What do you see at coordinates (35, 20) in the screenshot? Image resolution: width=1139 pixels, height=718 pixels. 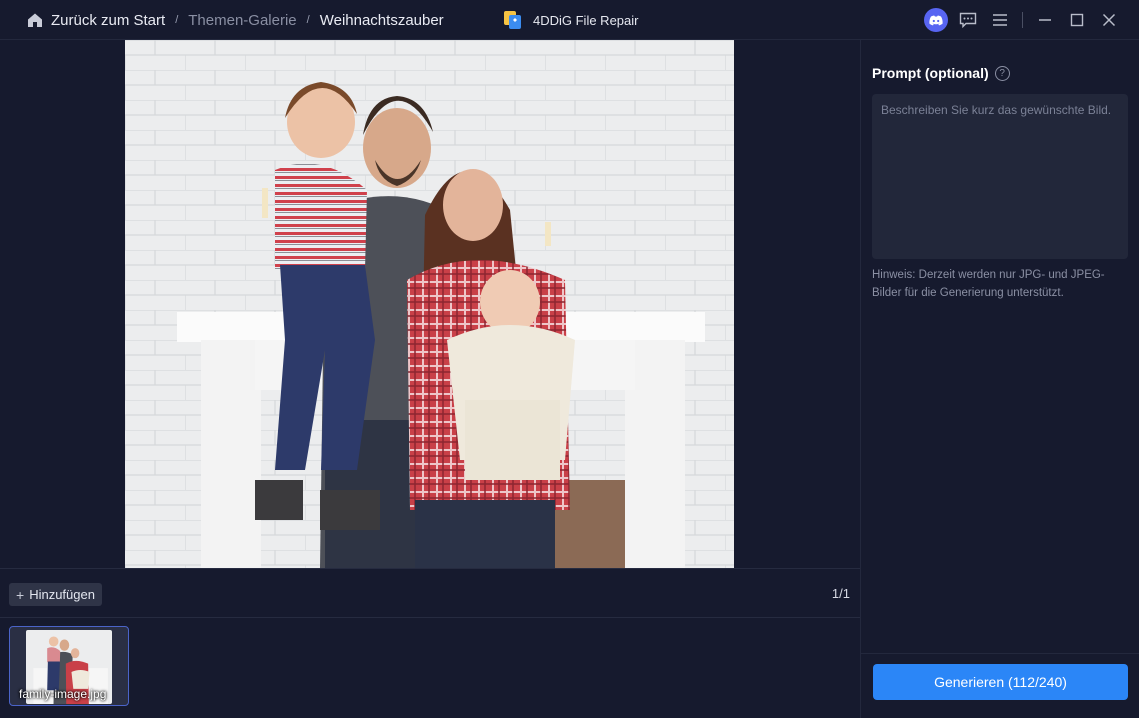 I see `home-icon` at bounding box center [35, 20].